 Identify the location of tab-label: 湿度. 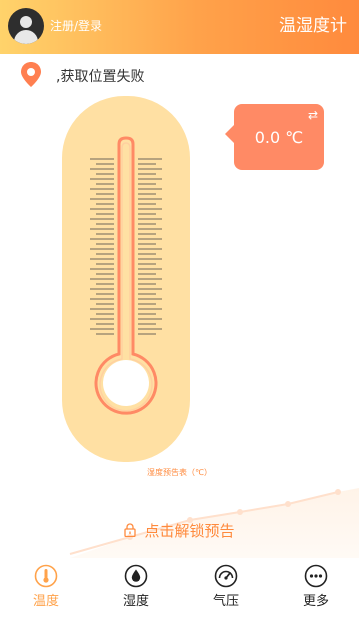
(135, 601).